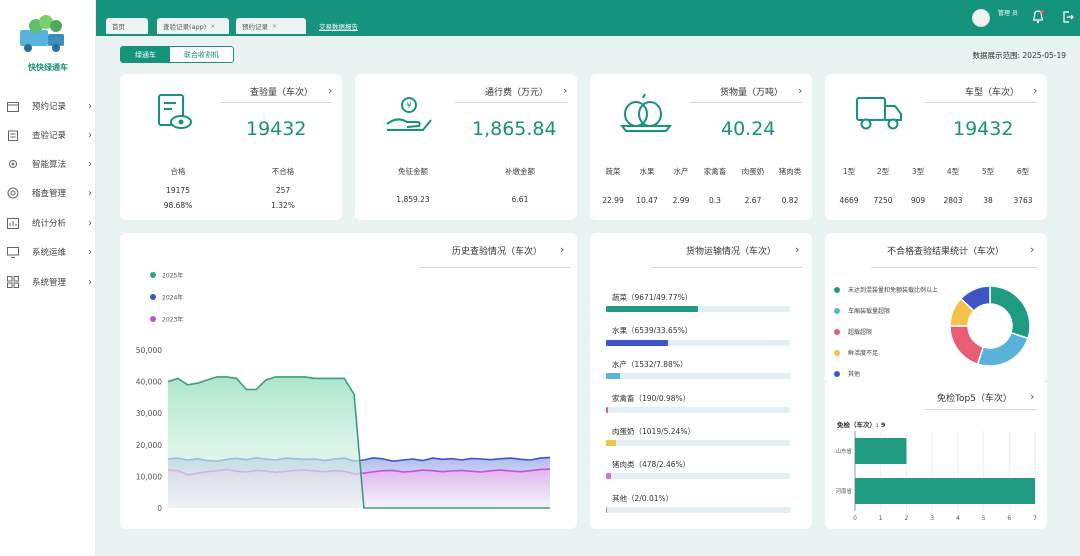  What do you see at coordinates (283, 190) in the screenshot?
I see `stat-value: 257` at bounding box center [283, 190].